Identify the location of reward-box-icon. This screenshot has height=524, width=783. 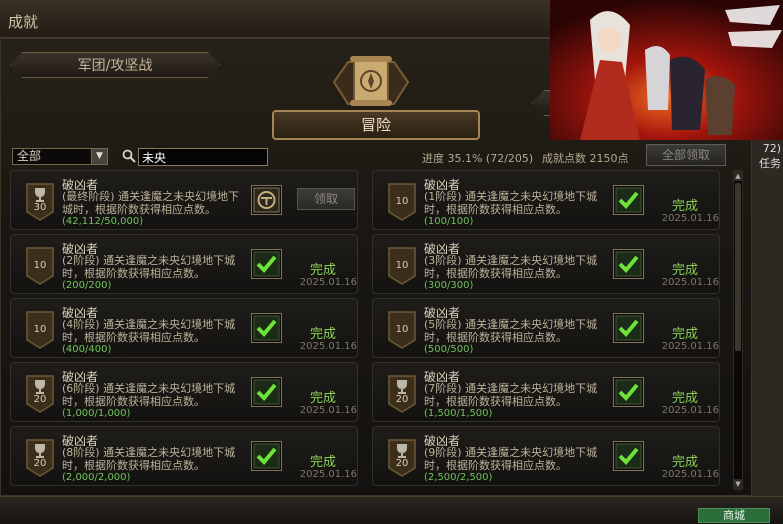
(266, 200).